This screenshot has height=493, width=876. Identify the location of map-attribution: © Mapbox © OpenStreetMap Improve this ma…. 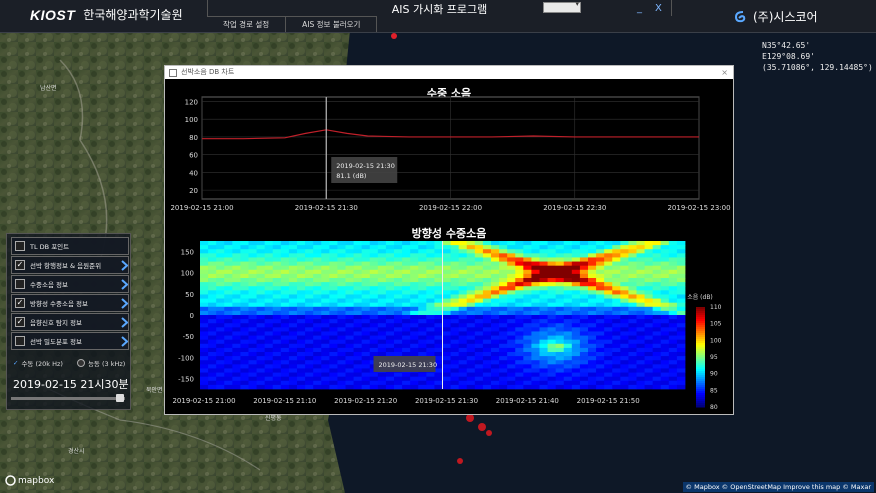
(778, 487).